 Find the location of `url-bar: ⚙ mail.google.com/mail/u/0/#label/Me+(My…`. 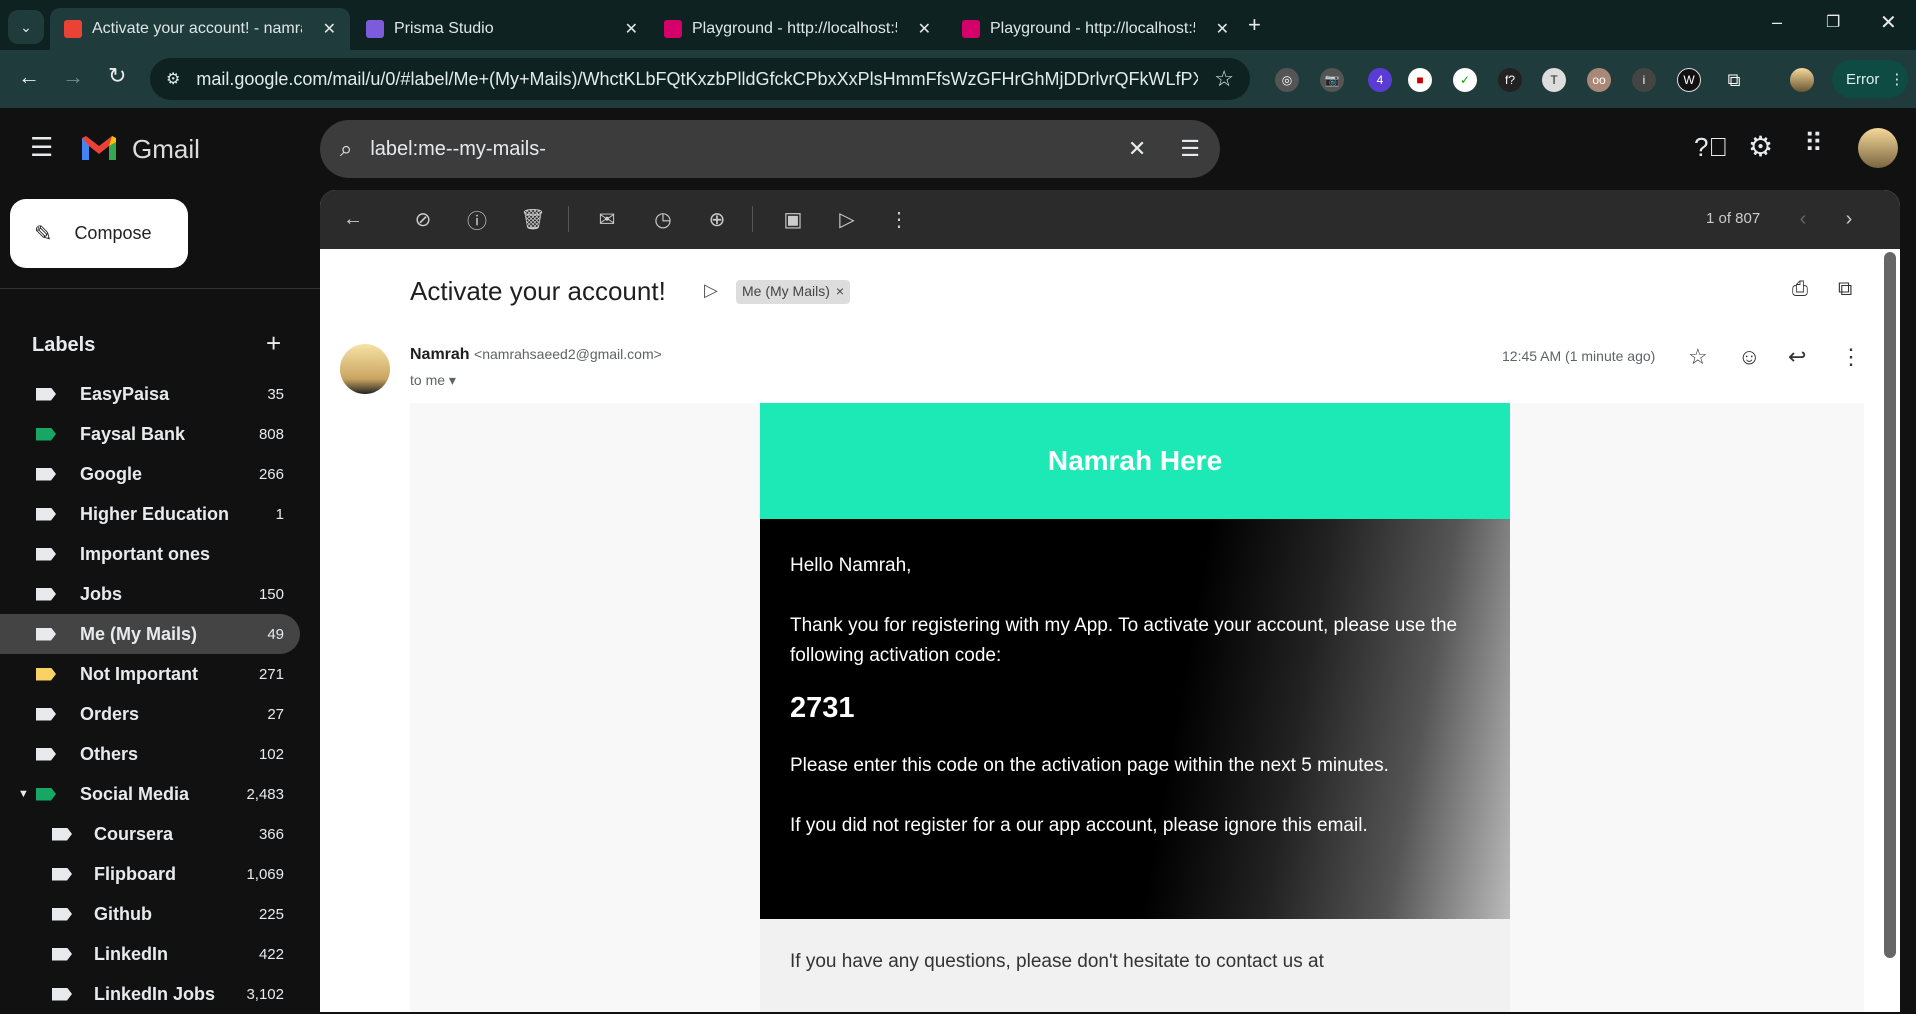

url-bar: ⚙ mail.google.com/mail/u/0/#label/Me+(My… is located at coordinates (700, 79).